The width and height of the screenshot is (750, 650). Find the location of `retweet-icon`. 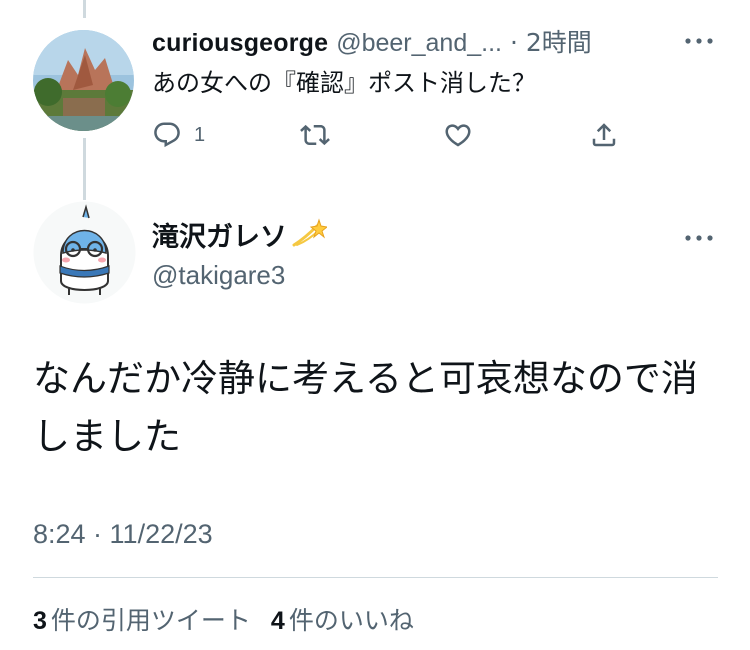

retweet-icon is located at coordinates (315, 135).